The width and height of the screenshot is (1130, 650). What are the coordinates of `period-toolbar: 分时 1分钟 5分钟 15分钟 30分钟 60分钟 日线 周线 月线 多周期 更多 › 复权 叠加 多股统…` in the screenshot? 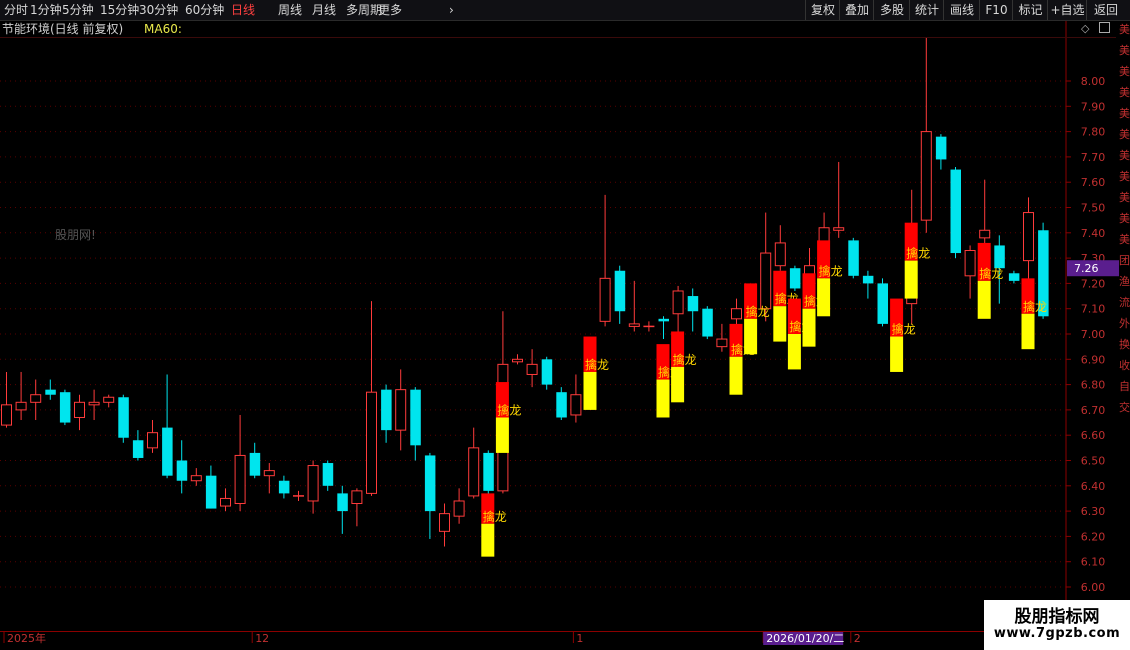 It's located at (565, 10).